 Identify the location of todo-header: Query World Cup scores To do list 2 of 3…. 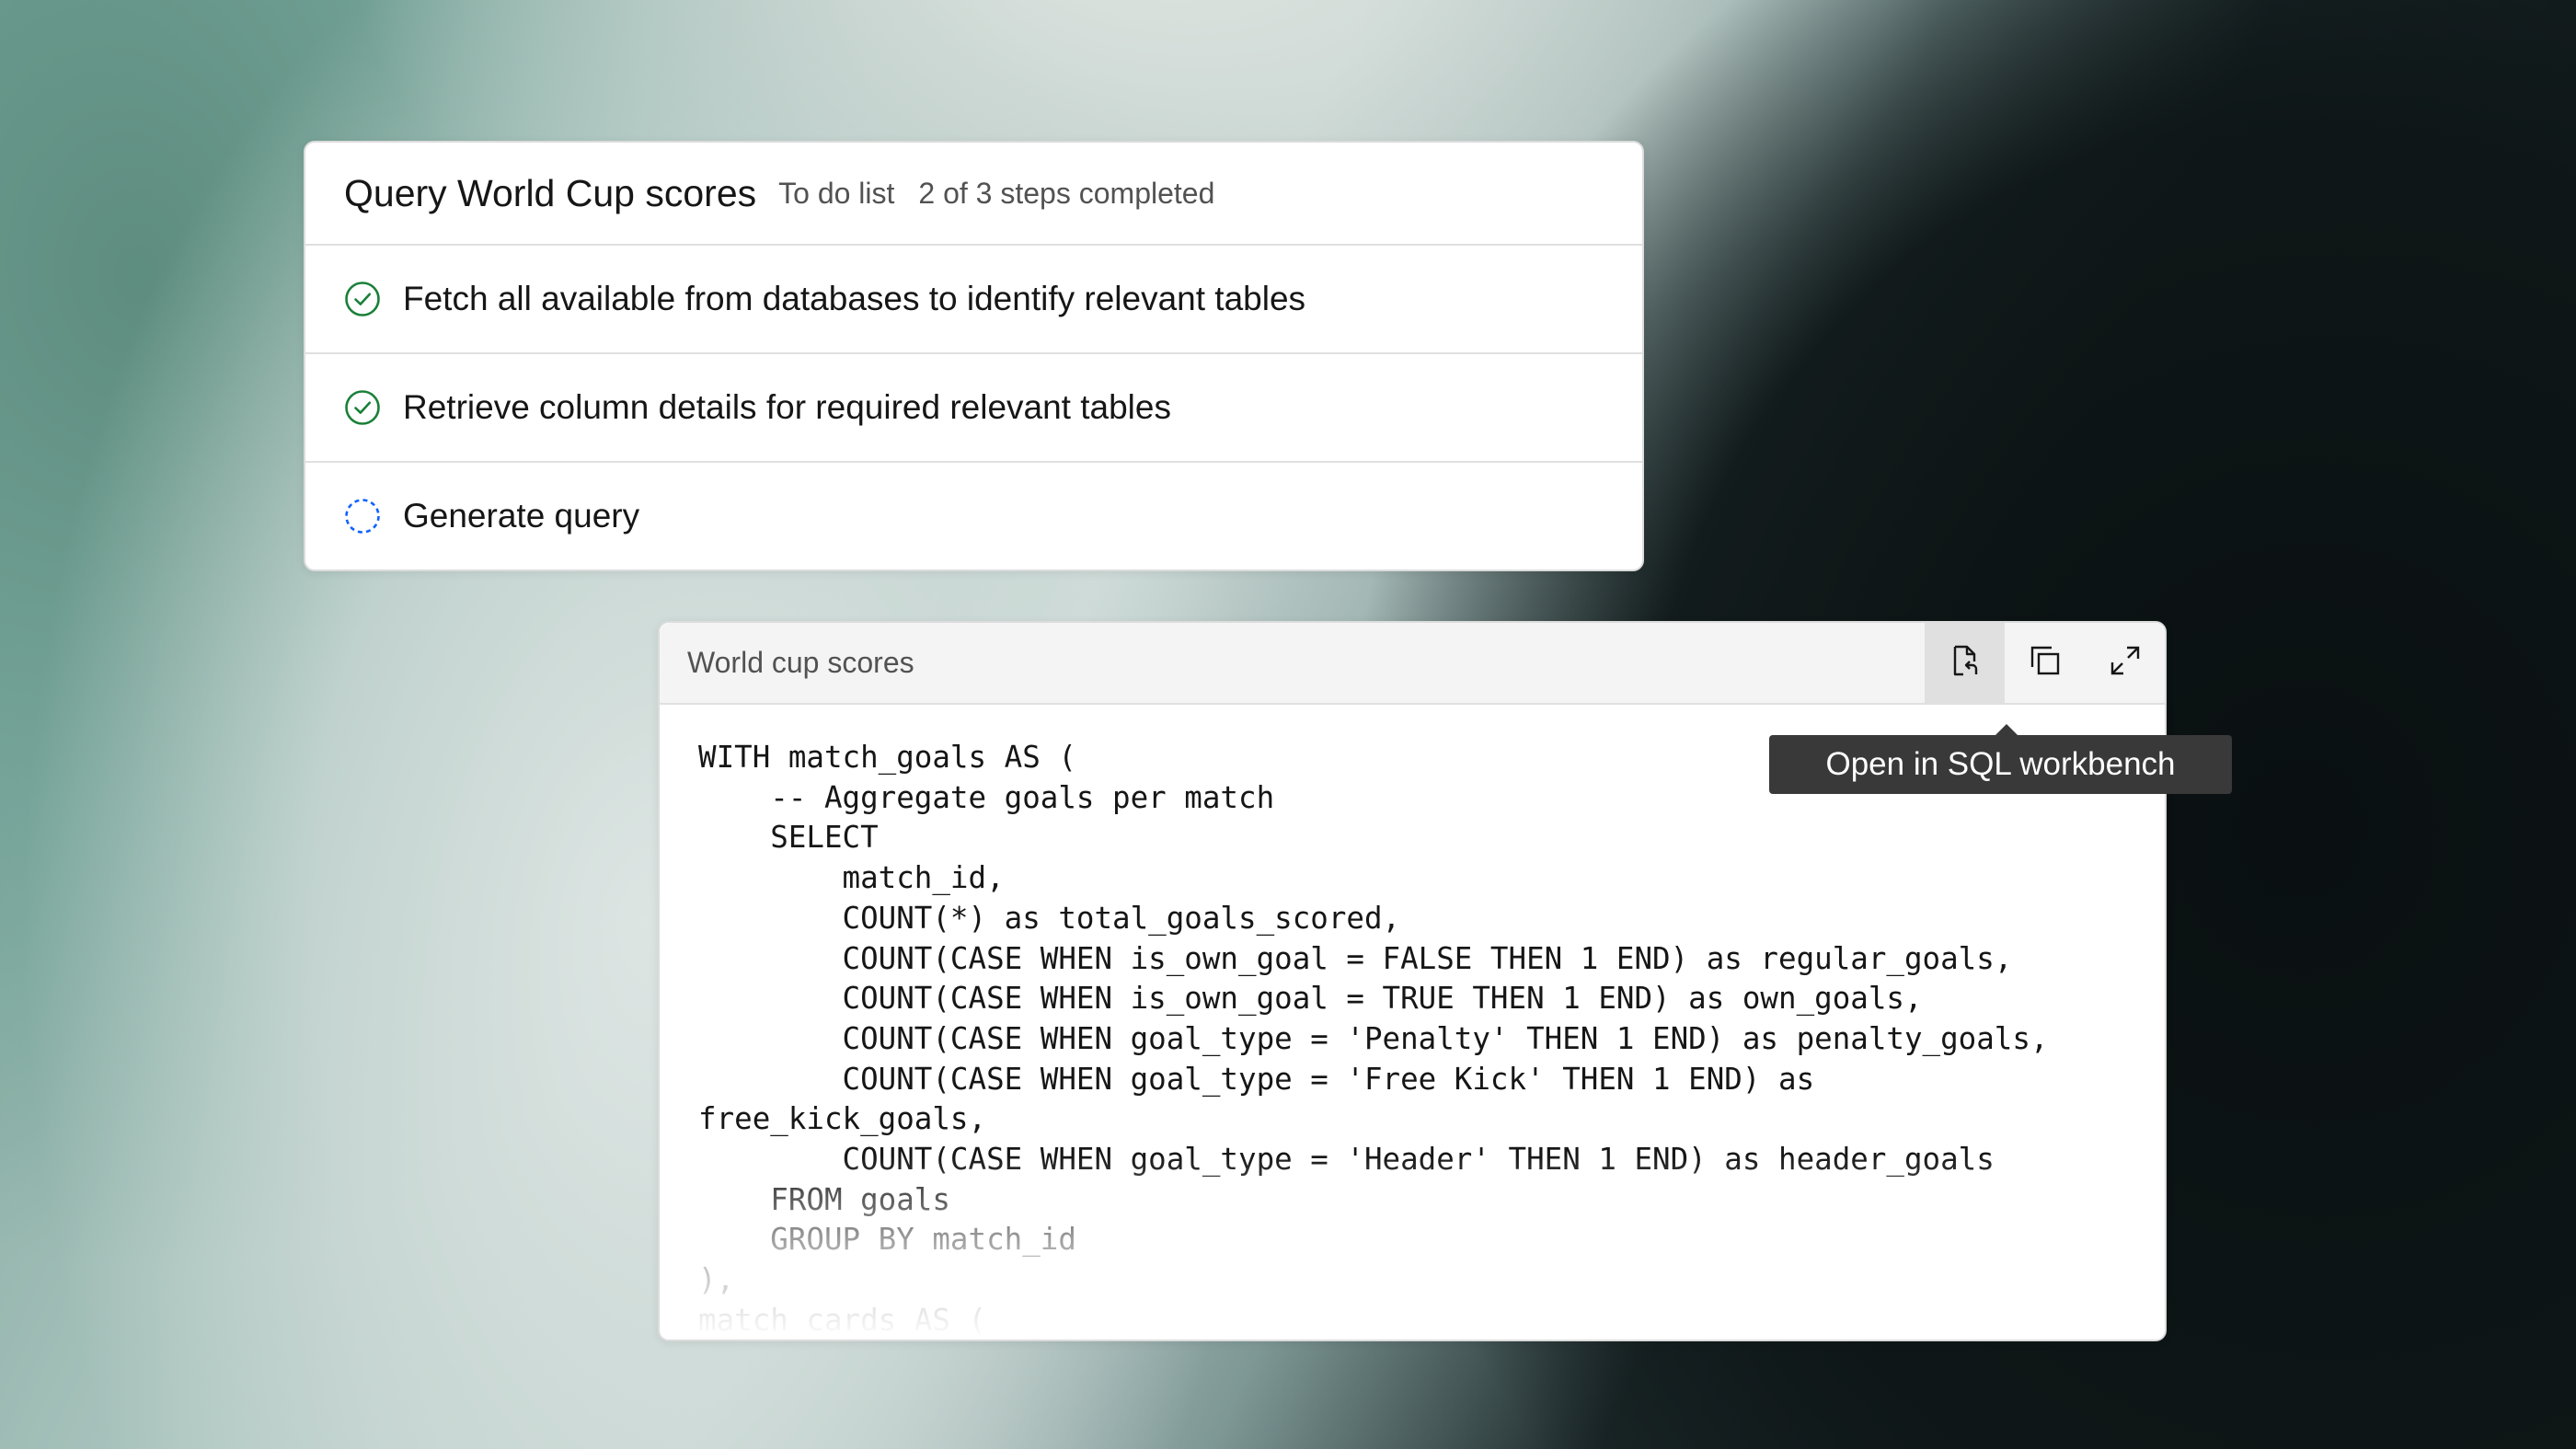
(974, 194).